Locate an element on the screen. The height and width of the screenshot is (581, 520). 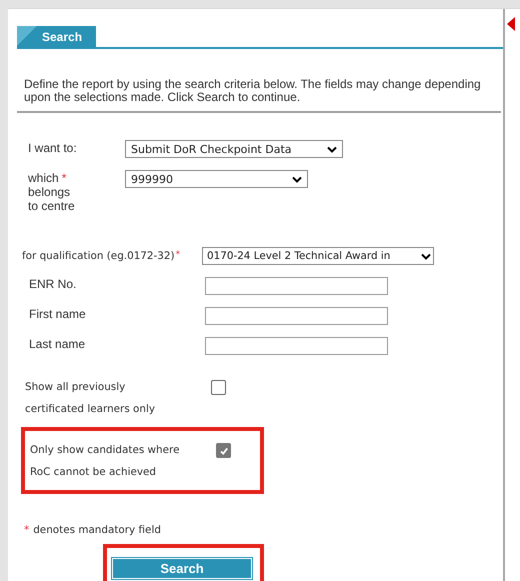
instructions-text: Define the report by using the search criteria below. The fields may change depending upon the selections made. Click Search to continue. is located at coordinates (253, 91).